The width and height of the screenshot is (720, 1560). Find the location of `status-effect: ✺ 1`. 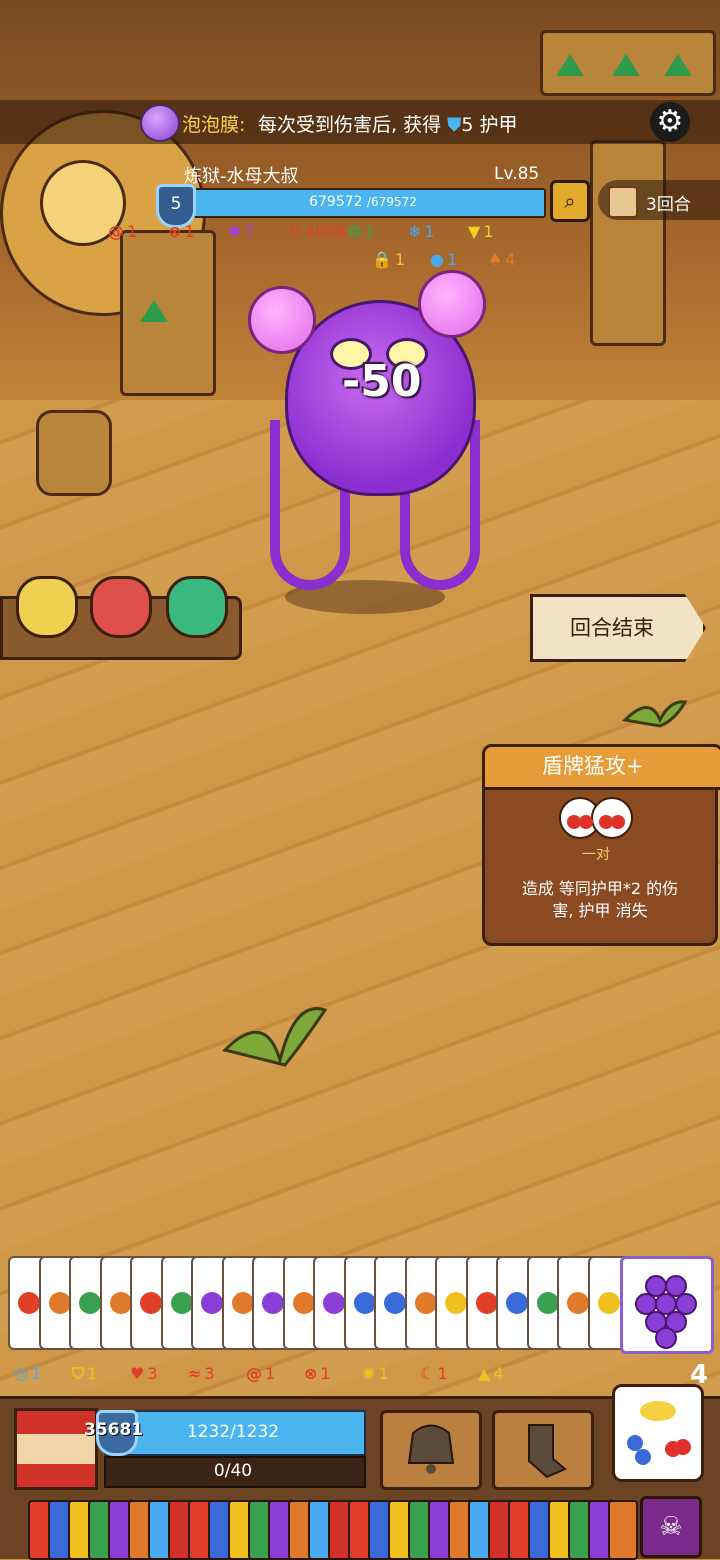

status-effect: ✺ 1 is located at coordinates (375, 1373).